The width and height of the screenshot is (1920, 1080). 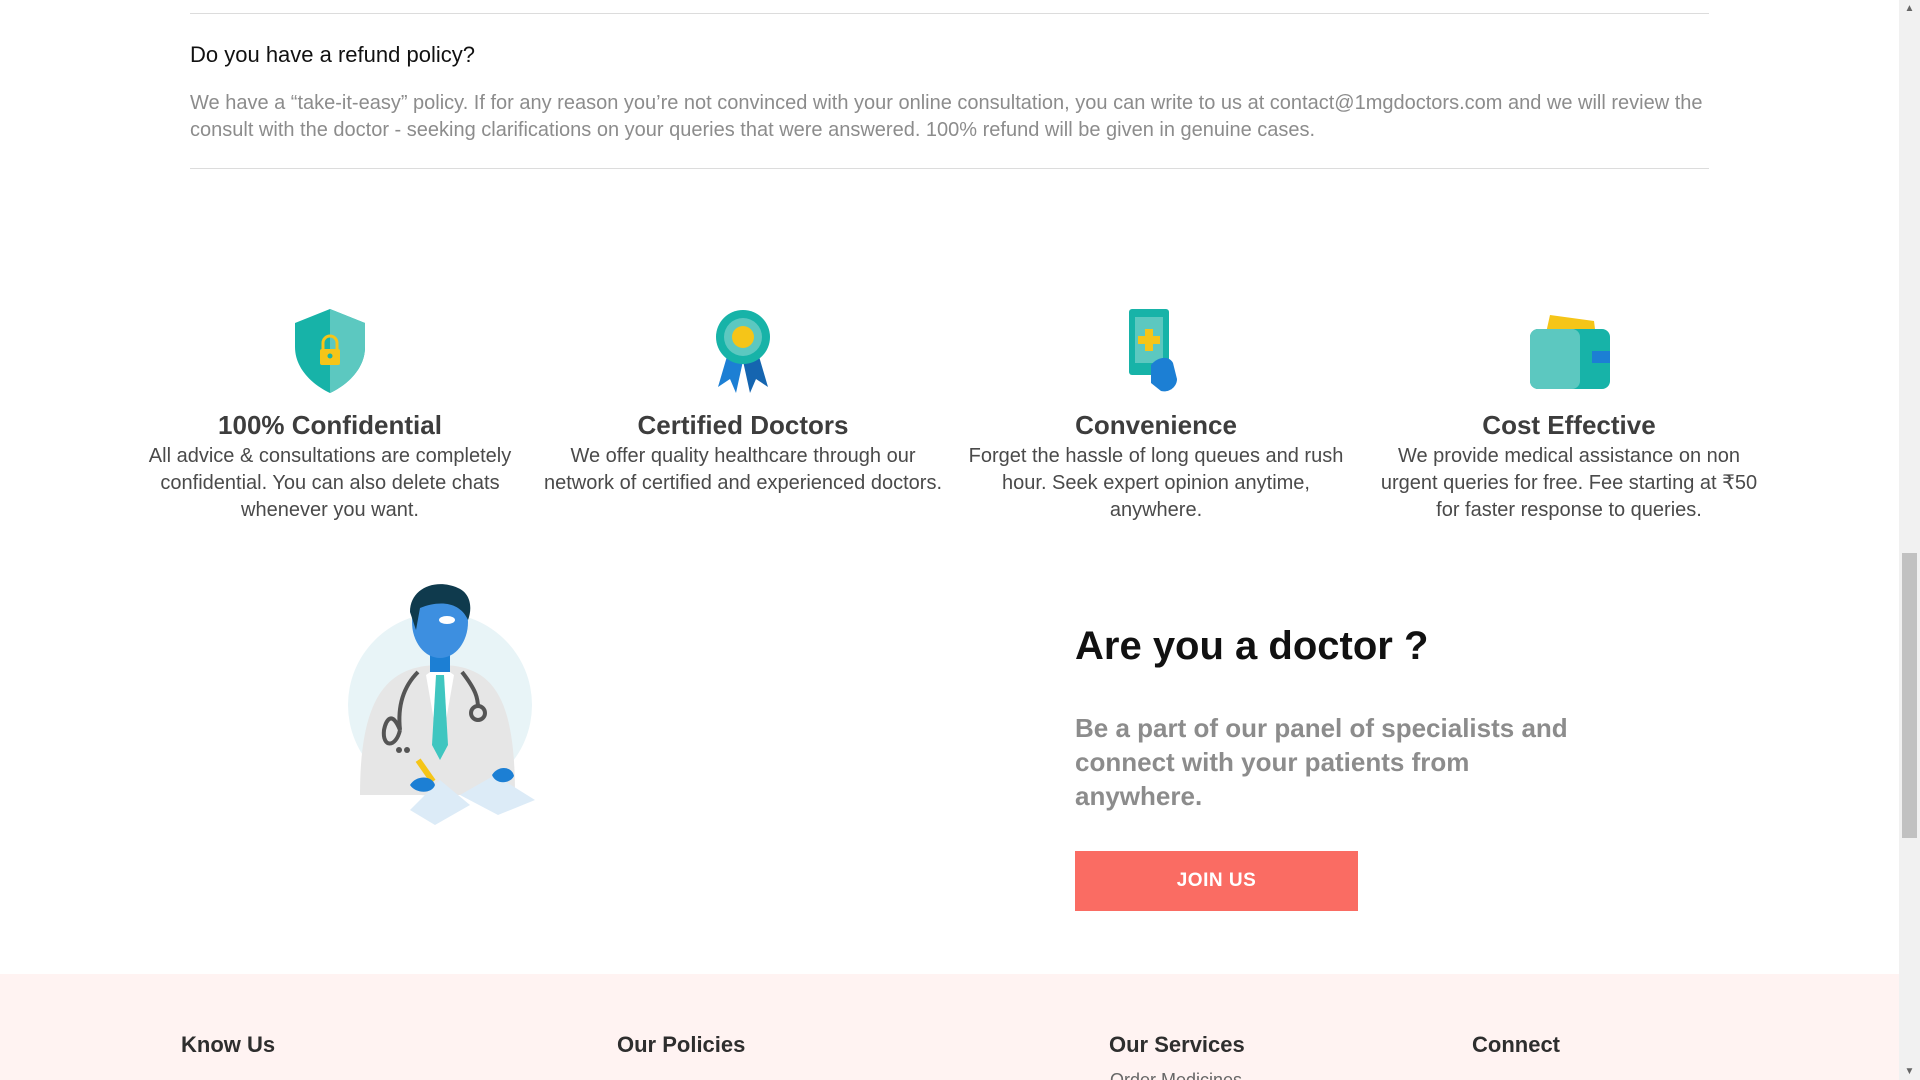 What do you see at coordinates (1516, 1044) in the screenshot?
I see `footer-heading-connect: Connect` at bounding box center [1516, 1044].